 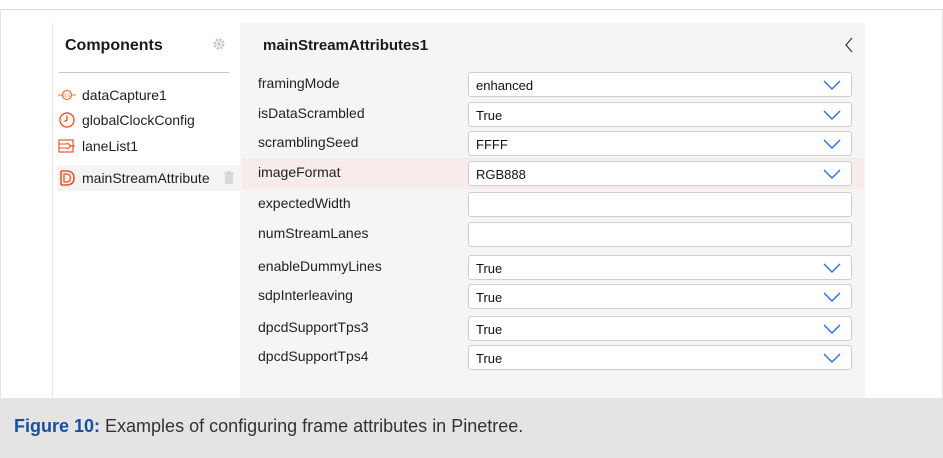 I want to click on data-capture-icon: 0|1, so click(x=67, y=95).